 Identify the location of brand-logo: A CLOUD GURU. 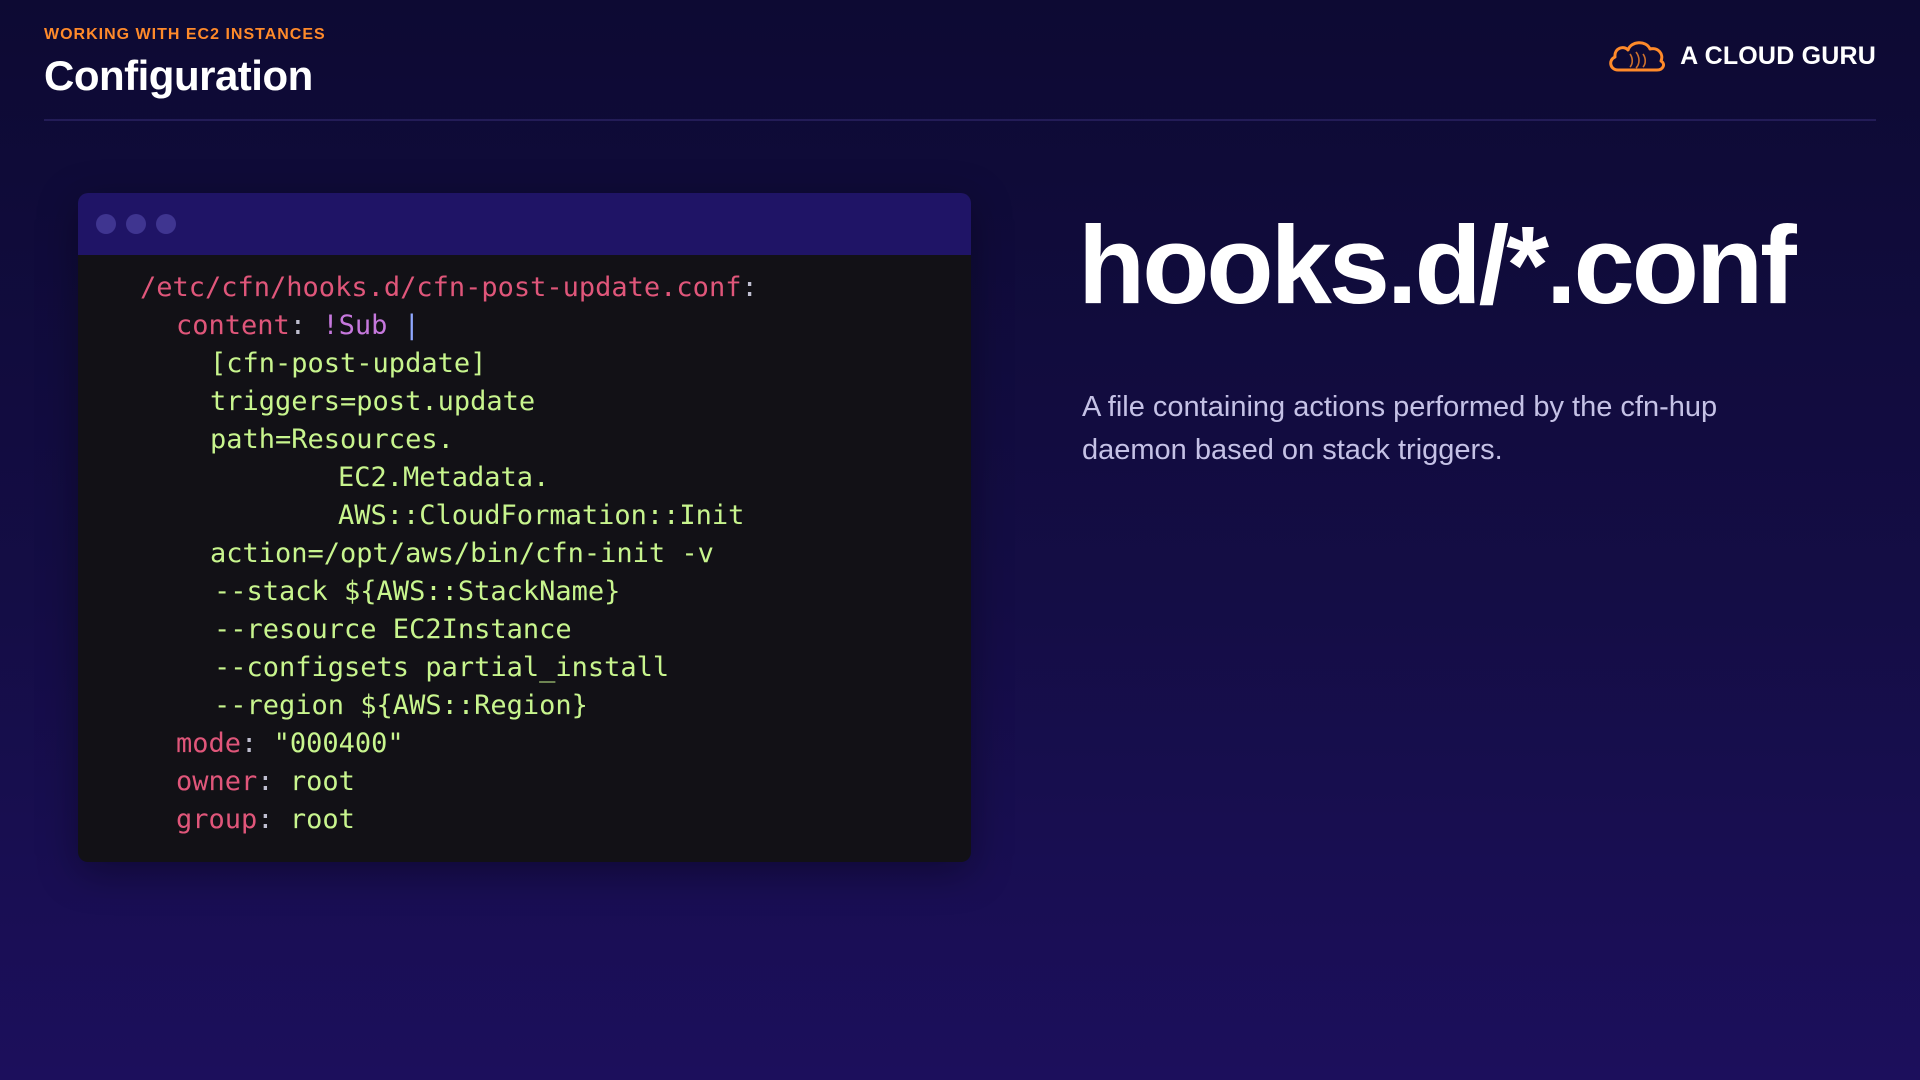
(1741, 56).